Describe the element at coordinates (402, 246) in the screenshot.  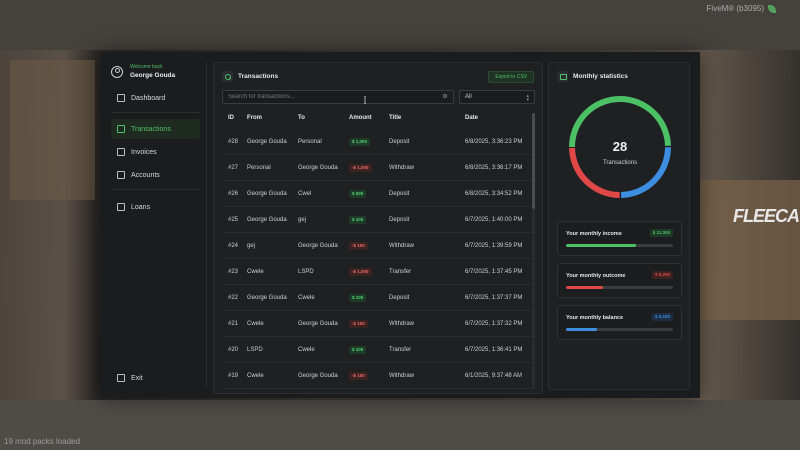
I see `row-title: Withdraw` at that location.